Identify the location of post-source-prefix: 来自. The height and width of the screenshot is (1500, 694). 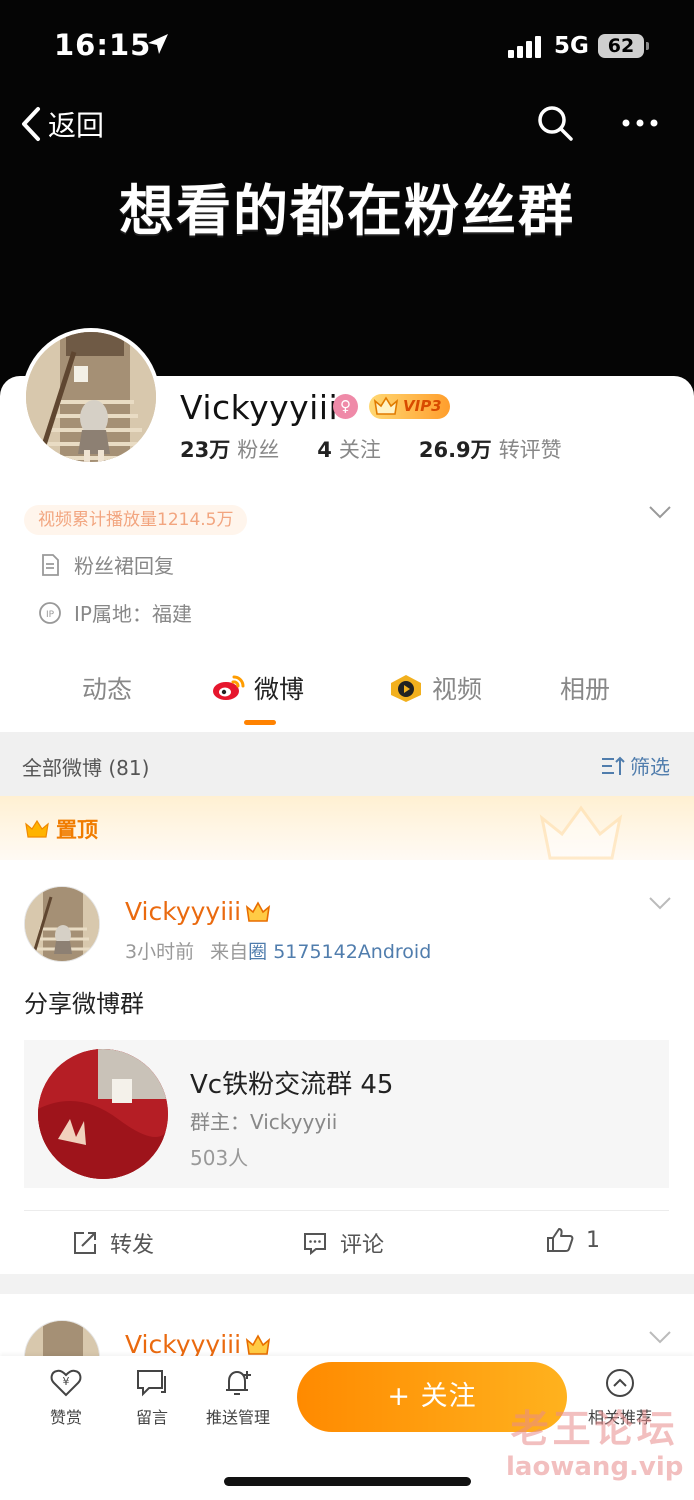
(229, 952).